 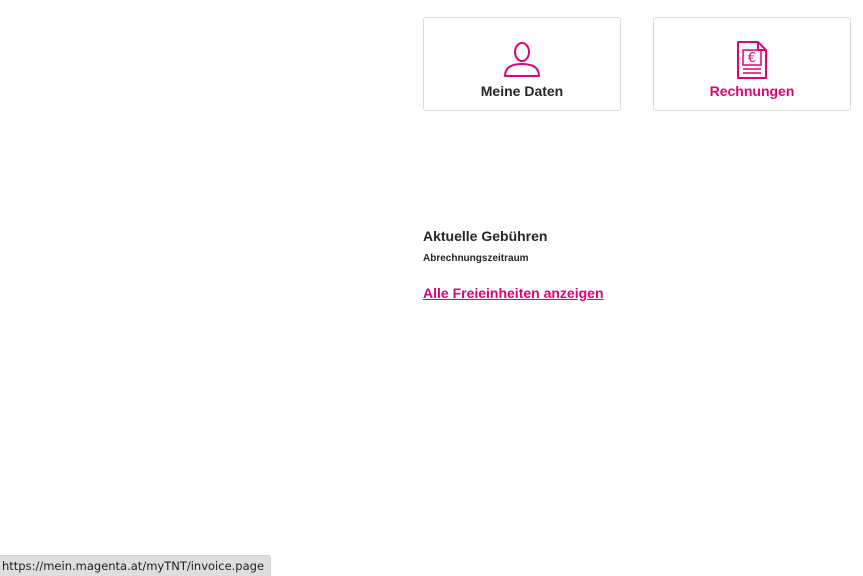 What do you see at coordinates (476, 258) in the screenshot?
I see `billing-period-label: Abrechnungszeitraum` at bounding box center [476, 258].